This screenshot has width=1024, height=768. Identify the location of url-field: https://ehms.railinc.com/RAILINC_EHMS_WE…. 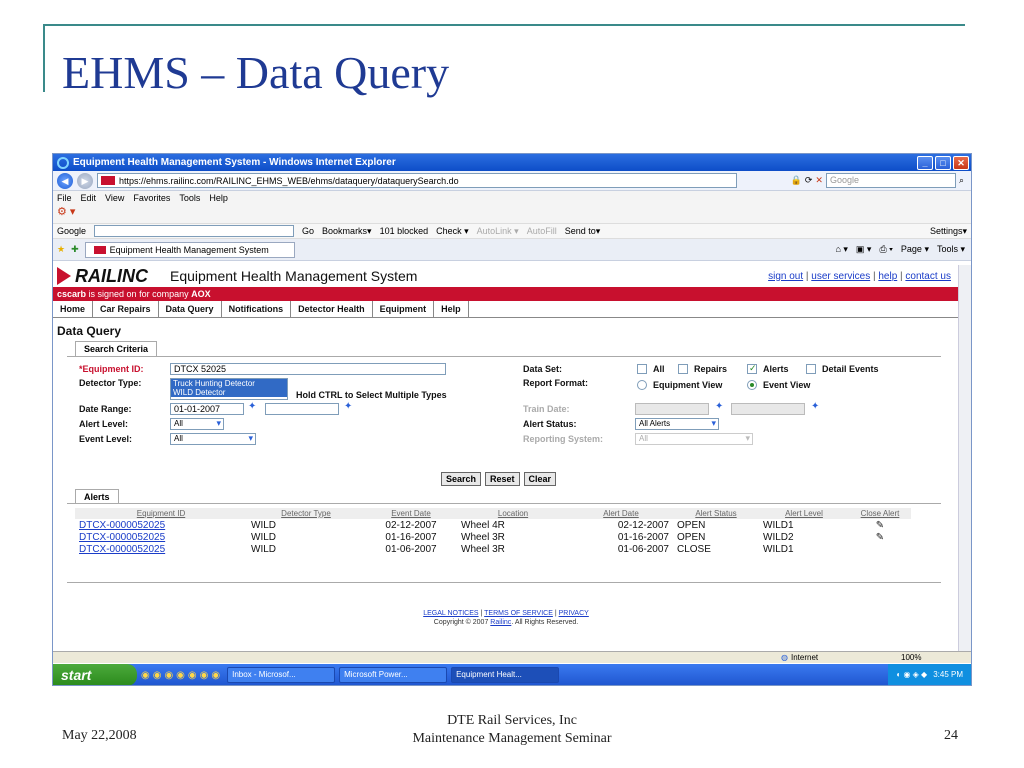
(417, 180).